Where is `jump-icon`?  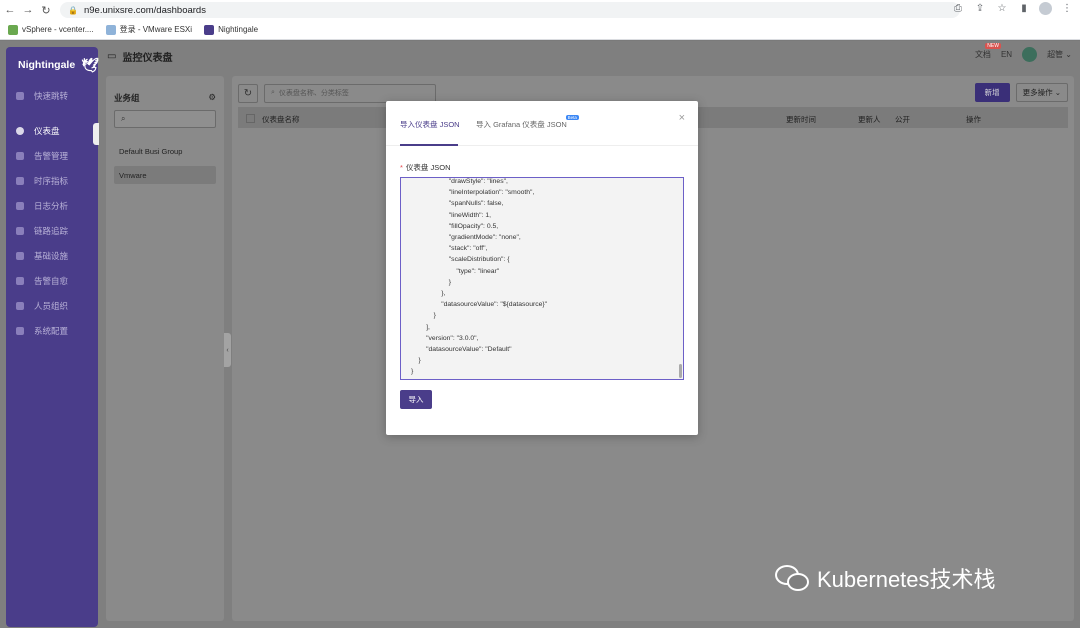
jump-icon is located at coordinates (20, 95).